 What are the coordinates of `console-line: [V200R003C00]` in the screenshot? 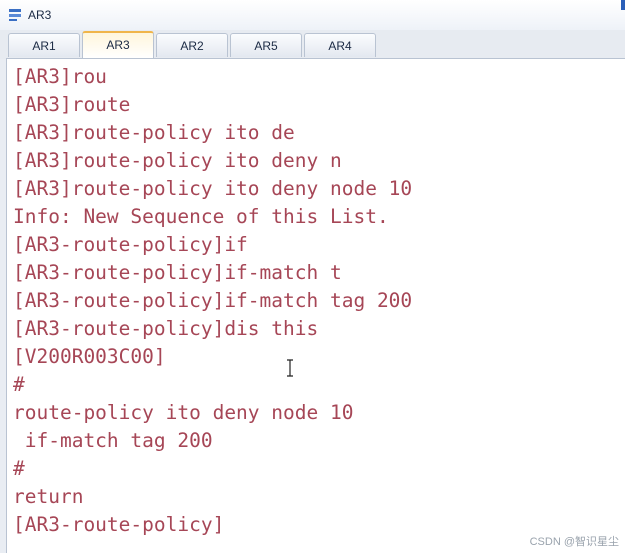 It's located at (89, 356).